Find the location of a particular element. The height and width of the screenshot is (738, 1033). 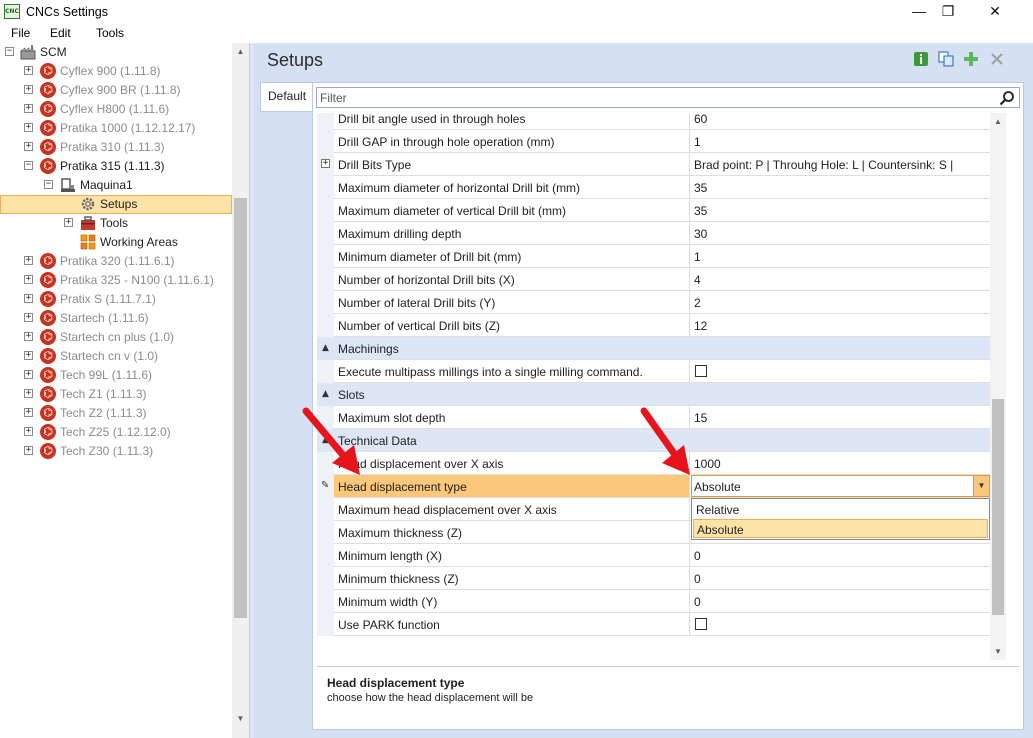

tree-item-setups: Setups is located at coordinates (116, 204).